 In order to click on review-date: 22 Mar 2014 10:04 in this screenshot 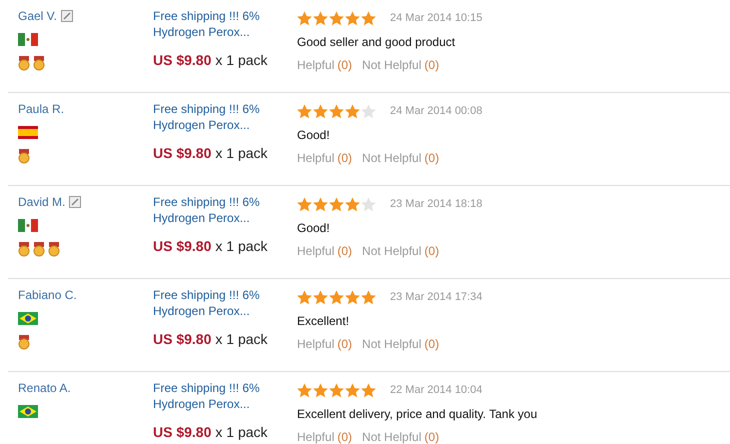, I will do `click(436, 390)`.